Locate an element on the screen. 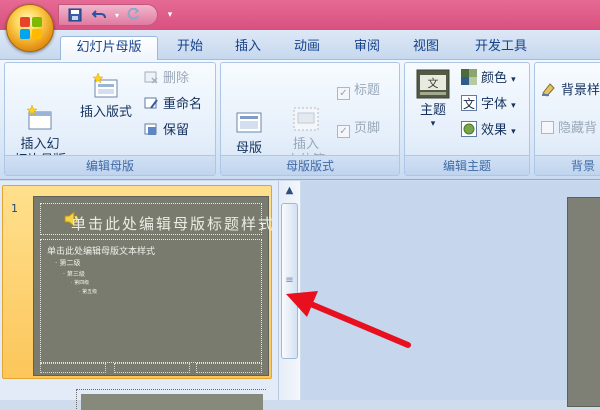 The image size is (600, 410). insert-layout-icon is located at coordinates (106, 86).